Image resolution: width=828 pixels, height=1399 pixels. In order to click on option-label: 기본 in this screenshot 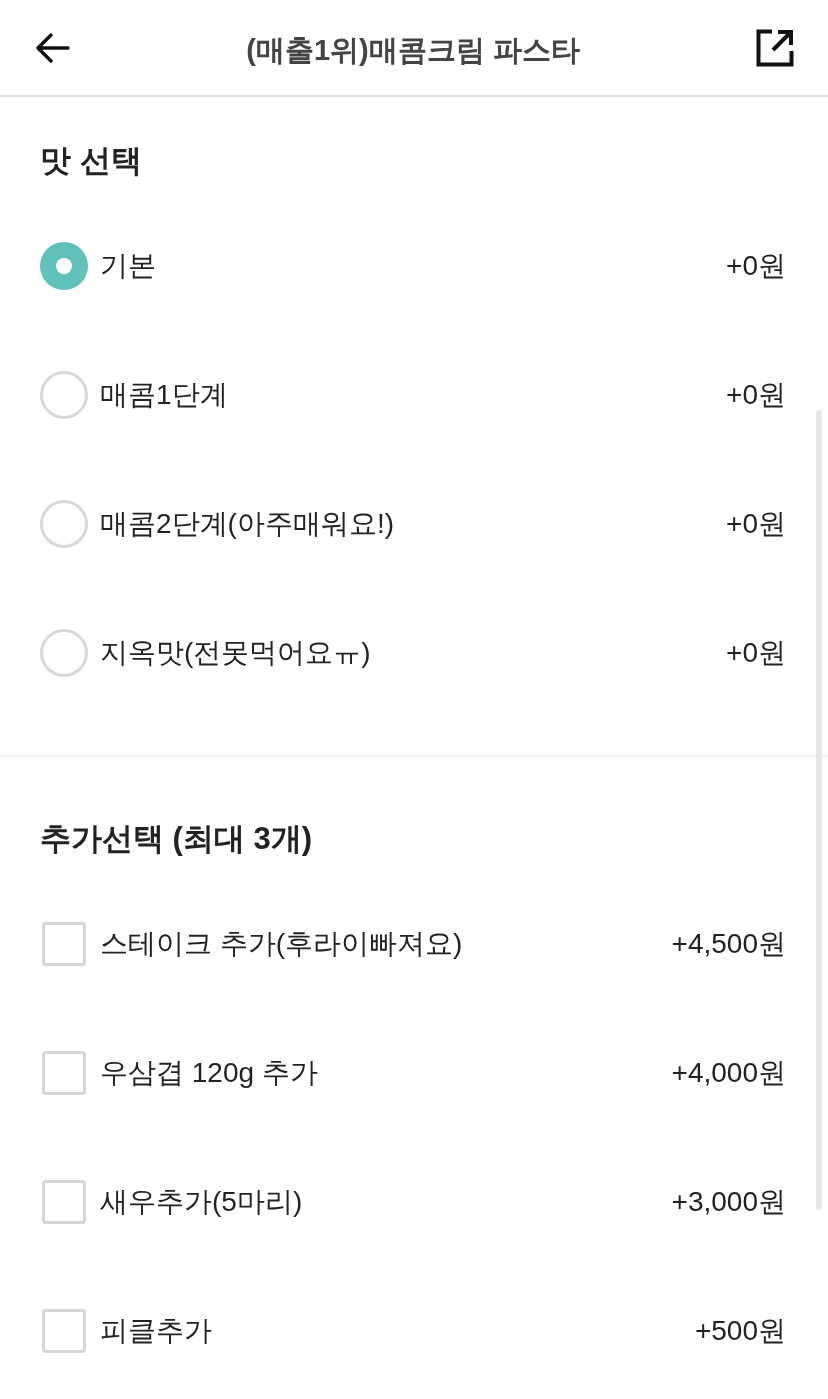, I will do `click(128, 265)`.